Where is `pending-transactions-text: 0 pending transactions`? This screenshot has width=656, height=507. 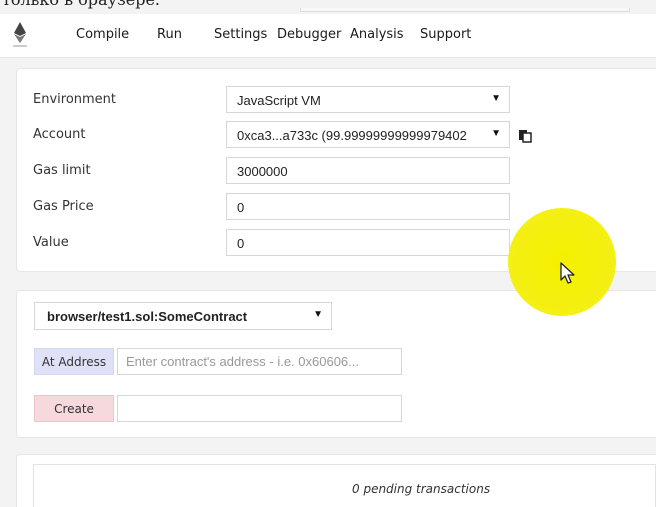
pending-transactions-text: 0 pending transactions is located at coordinates (421, 489).